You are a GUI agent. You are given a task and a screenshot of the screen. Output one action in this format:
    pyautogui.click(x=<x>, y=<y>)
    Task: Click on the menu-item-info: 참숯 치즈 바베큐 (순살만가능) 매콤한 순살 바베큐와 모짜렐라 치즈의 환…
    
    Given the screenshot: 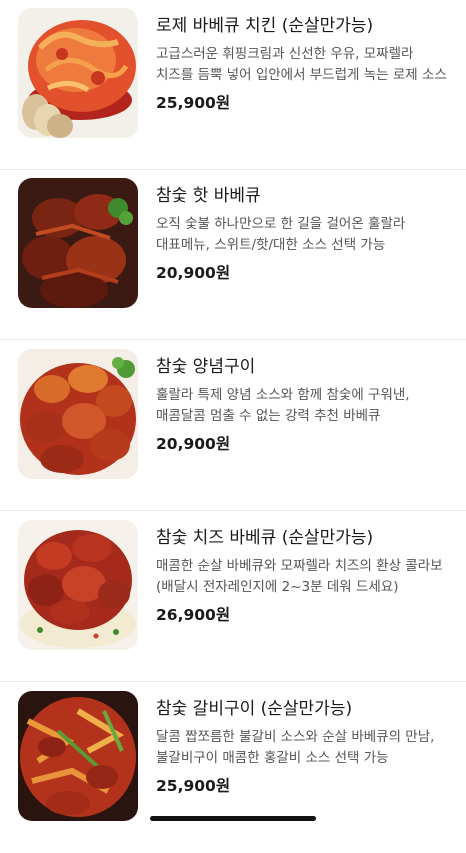 What is the action you would take?
    pyautogui.click(x=302, y=576)
    